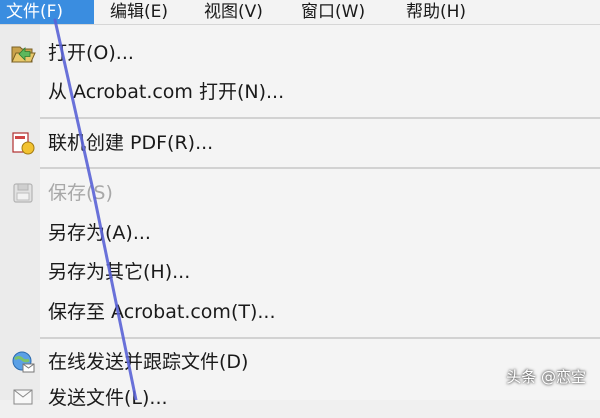 This screenshot has height=418, width=600. Describe the element at coordinates (23, 362) in the screenshot. I see `globe-icon` at that location.